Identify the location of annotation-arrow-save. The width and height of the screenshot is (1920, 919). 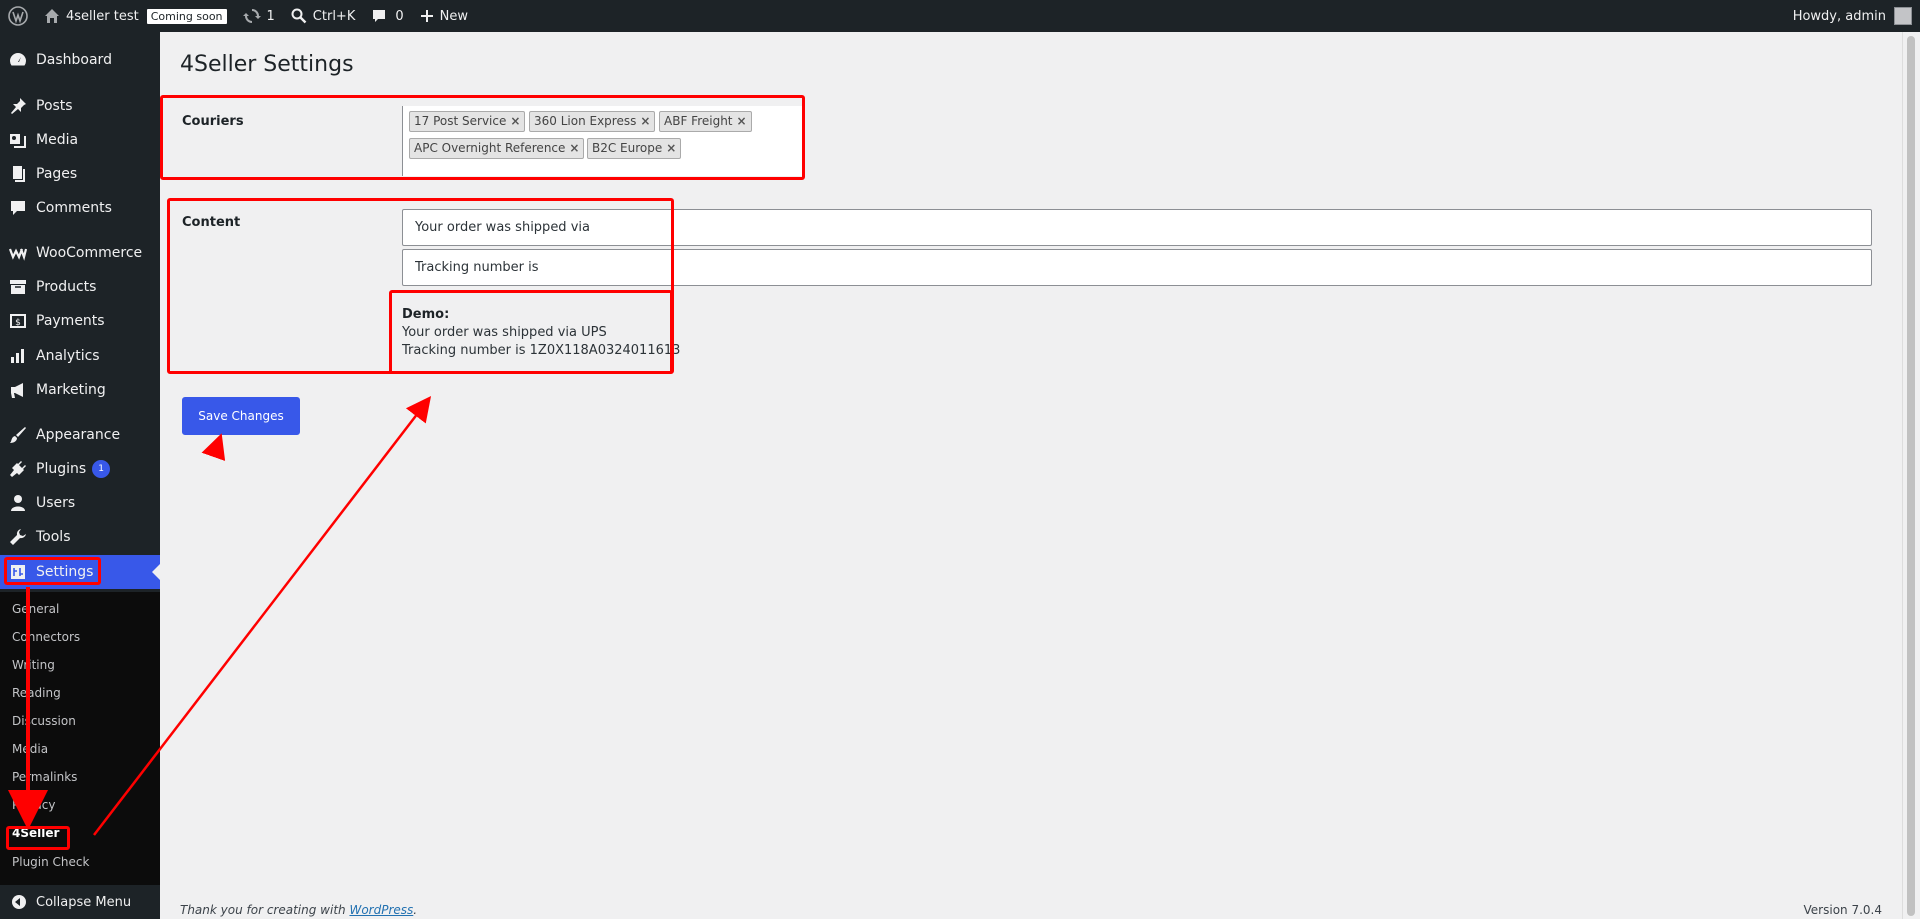
(213, 447).